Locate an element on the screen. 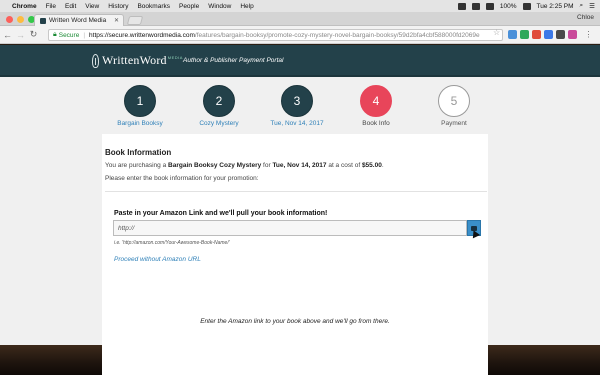 The height and width of the screenshot is (375, 600). purchase-prefix: You are purchasing a is located at coordinates (136, 165).